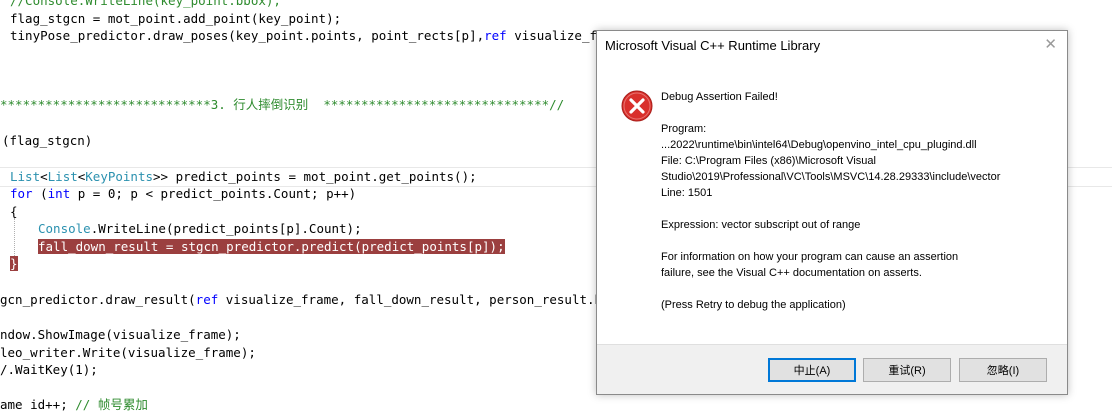 The height and width of the screenshot is (414, 1112). I want to click on code-token: Console, so click(64, 228).